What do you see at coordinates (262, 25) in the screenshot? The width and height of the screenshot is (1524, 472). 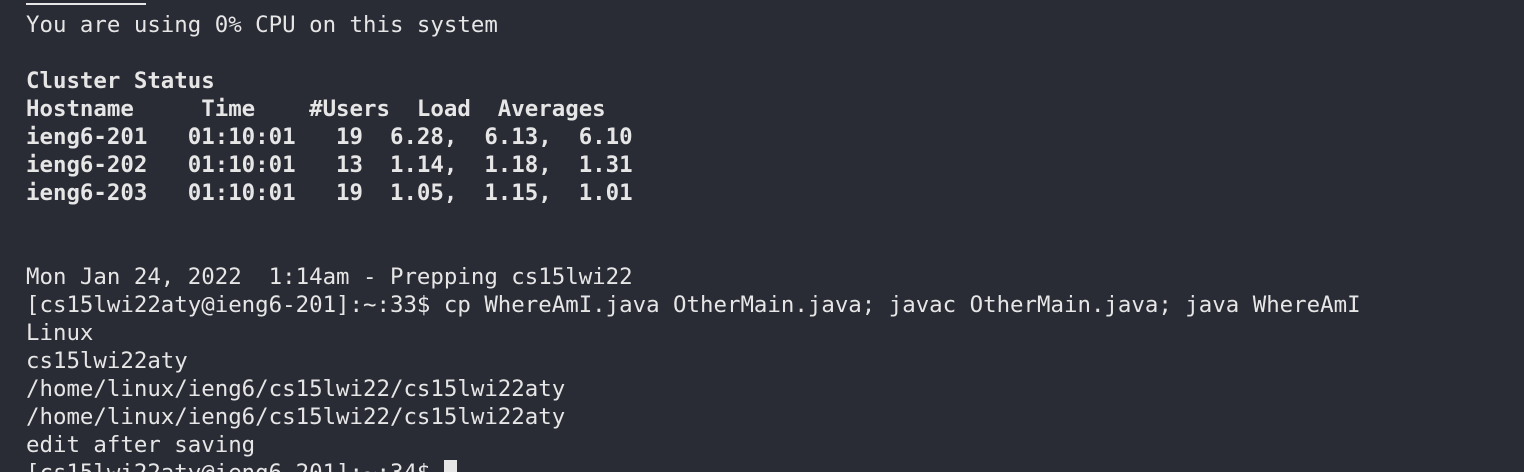 I see `output-line: You are using 0% CPU on this system` at bounding box center [262, 25].